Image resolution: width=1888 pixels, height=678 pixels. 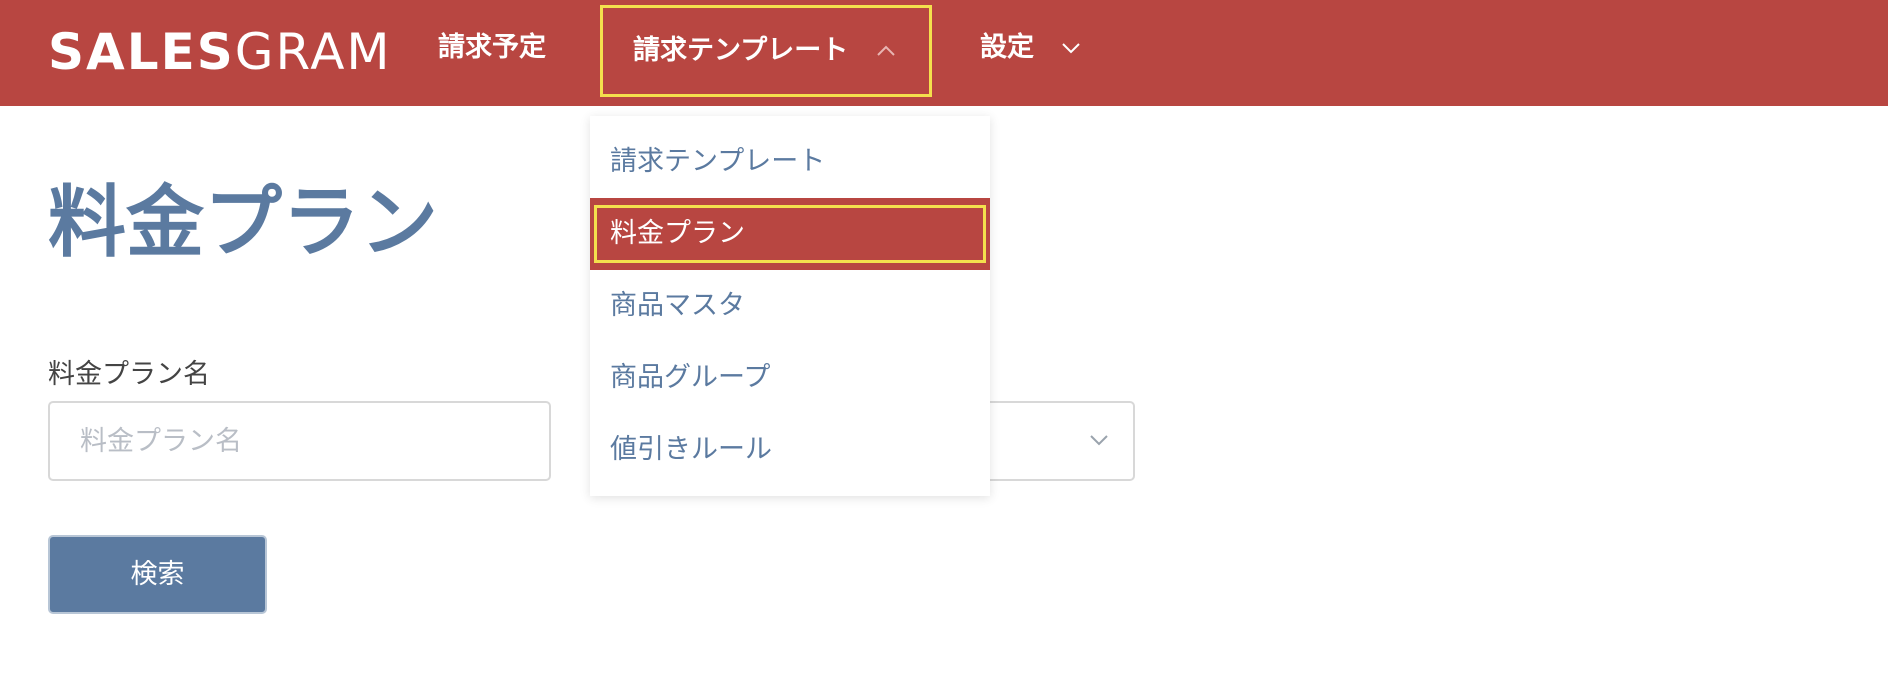 What do you see at coordinates (129, 374) in the screenshot?
I see `plan-name-label: 料金プラン名` at bounding box center [129, 374].